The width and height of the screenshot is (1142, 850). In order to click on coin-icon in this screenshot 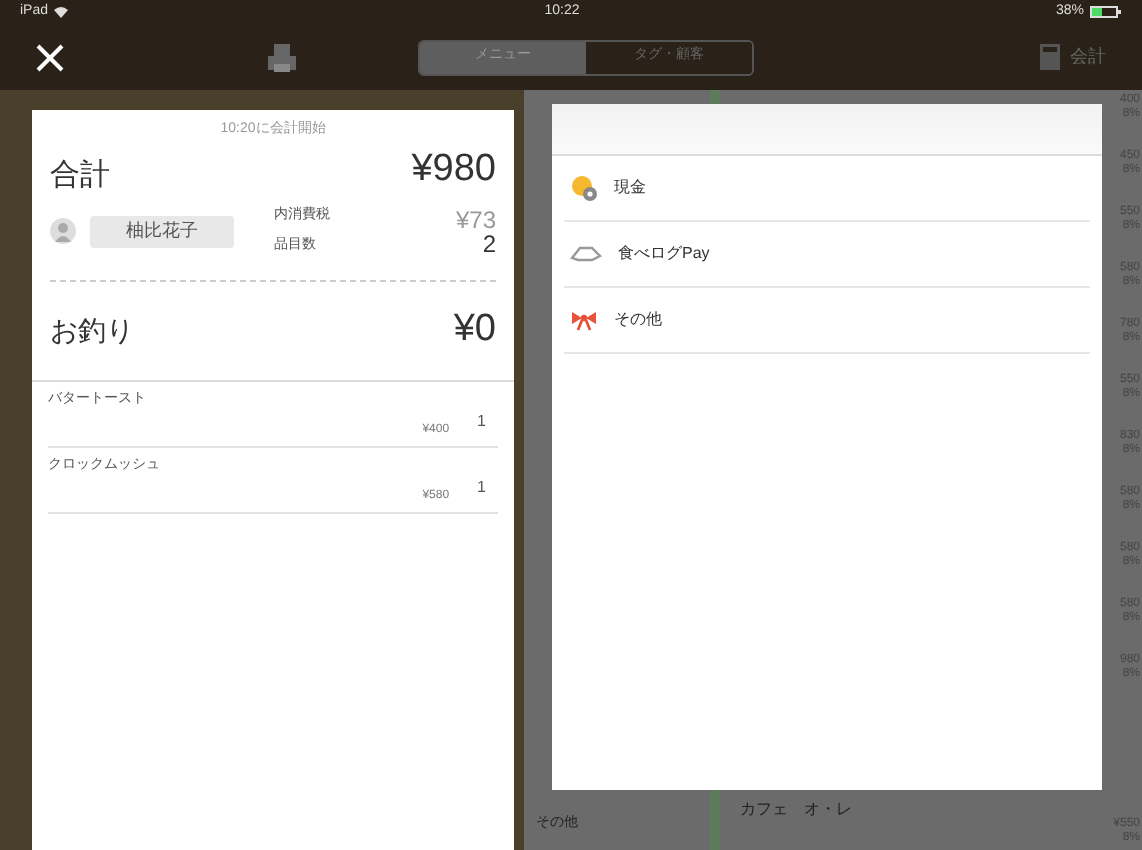, I will do `click(584, 188)`.